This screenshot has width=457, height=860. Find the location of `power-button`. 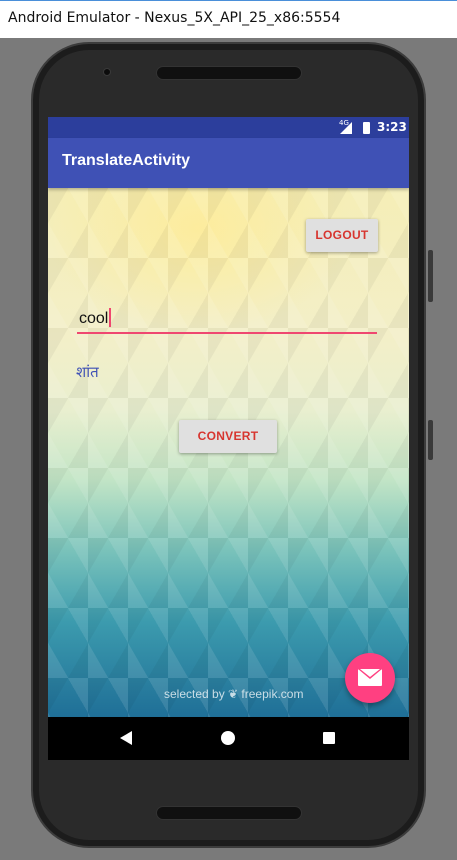

power-button is located at coordinates (430, 276).